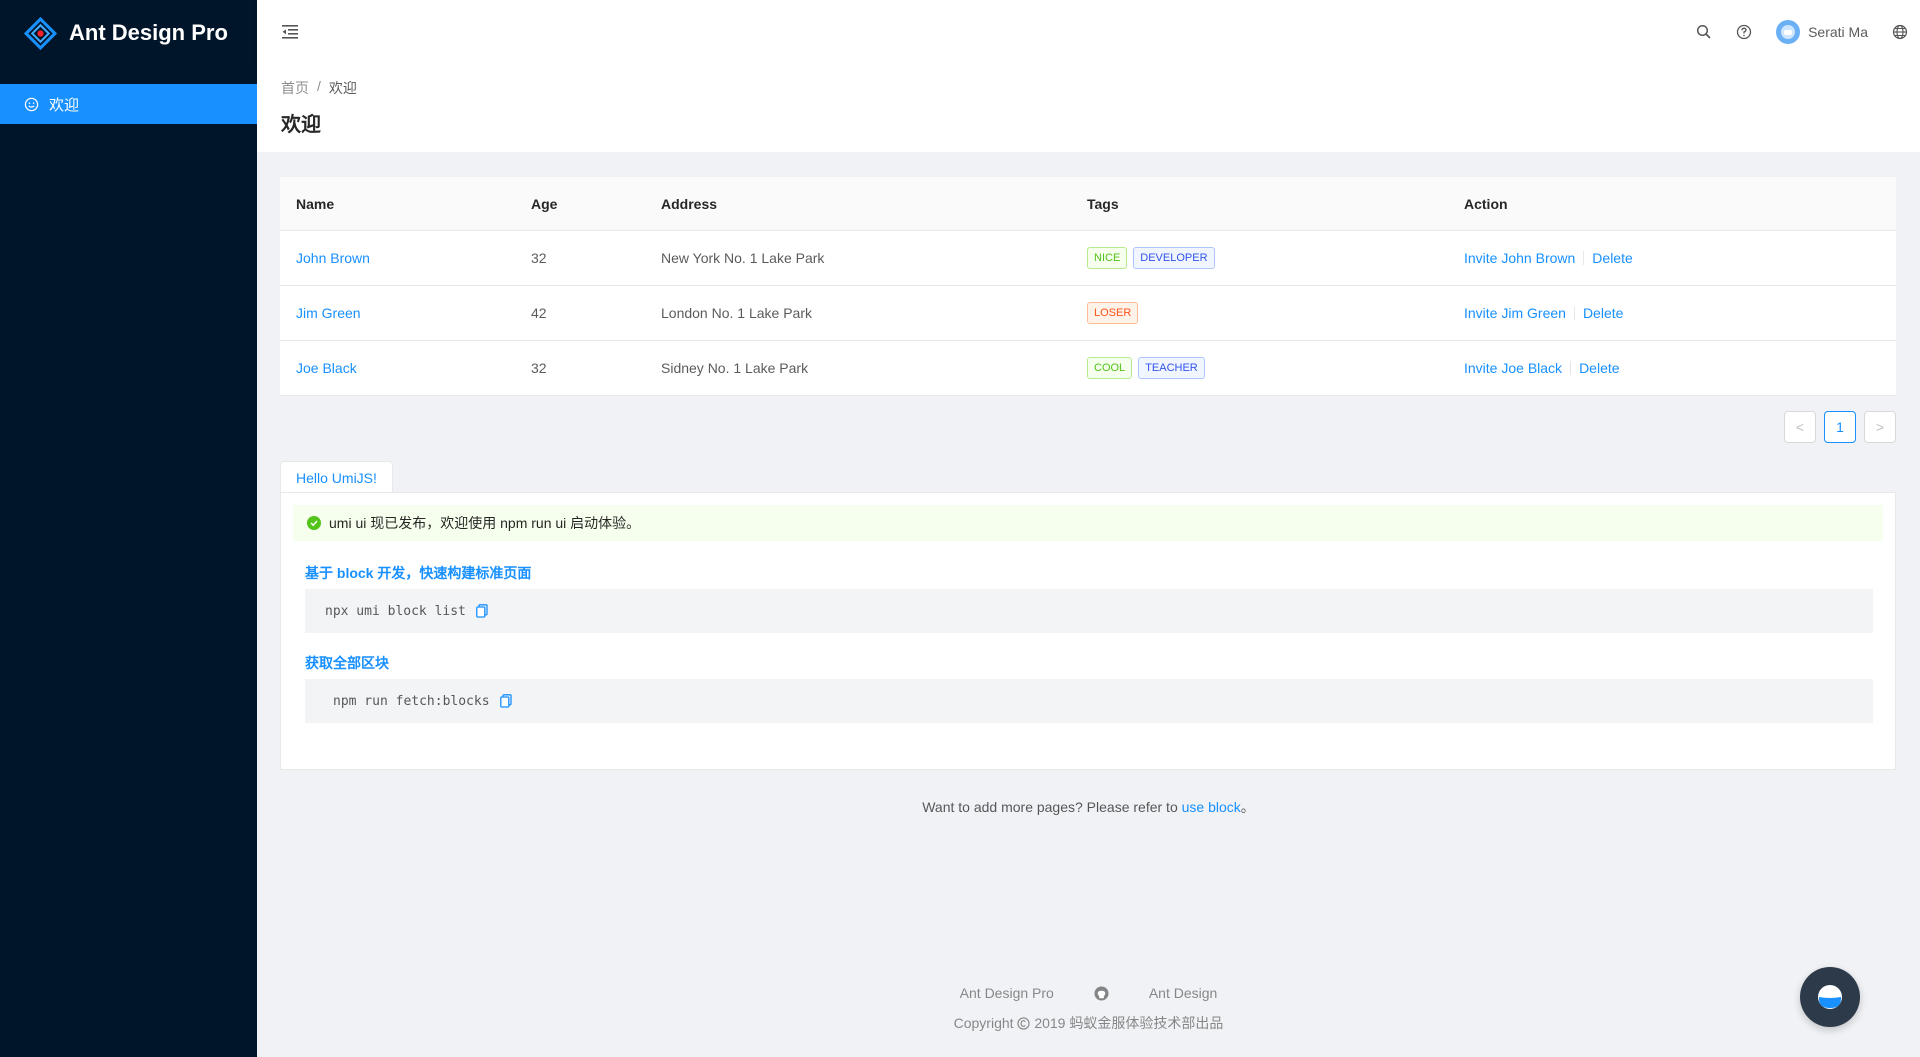  I want to click on app-title: Ant Design Pro, so click(148, 32).